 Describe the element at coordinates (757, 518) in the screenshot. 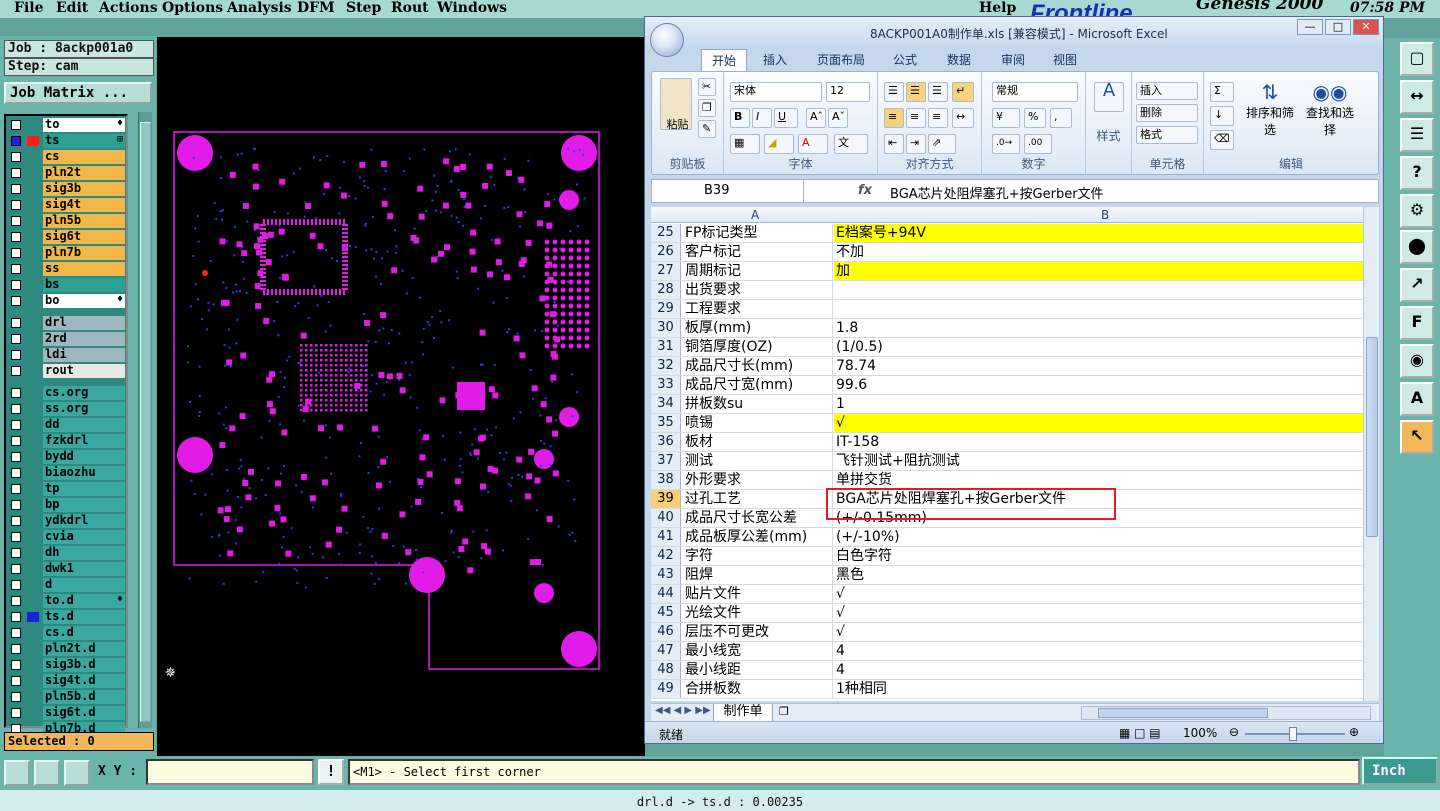

I see `cell-a: 成品尺寸长宽公差` at that location.